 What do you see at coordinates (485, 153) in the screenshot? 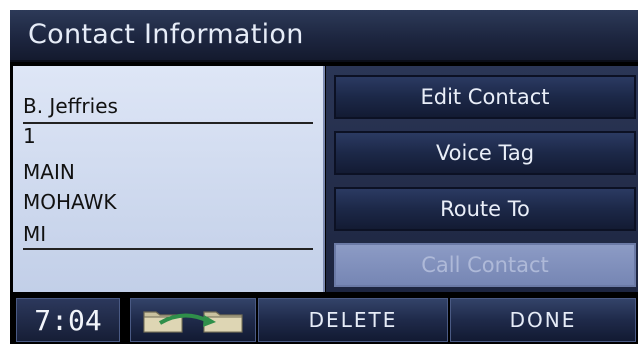
I see `voice-tag-button: Voice Tag` at bounding box center [485, 153].